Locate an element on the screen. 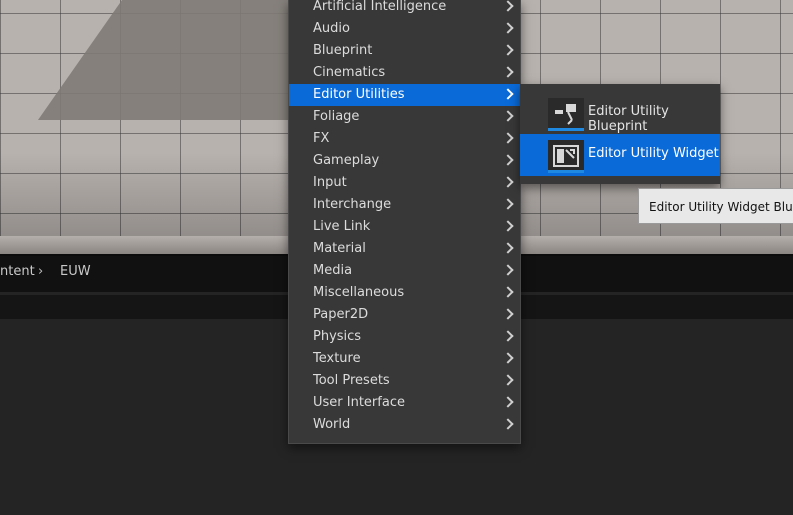 This screenshot has width=793, height=515. menu-item-tool-presets: Tool Presets is located at coordinates (404, 381).